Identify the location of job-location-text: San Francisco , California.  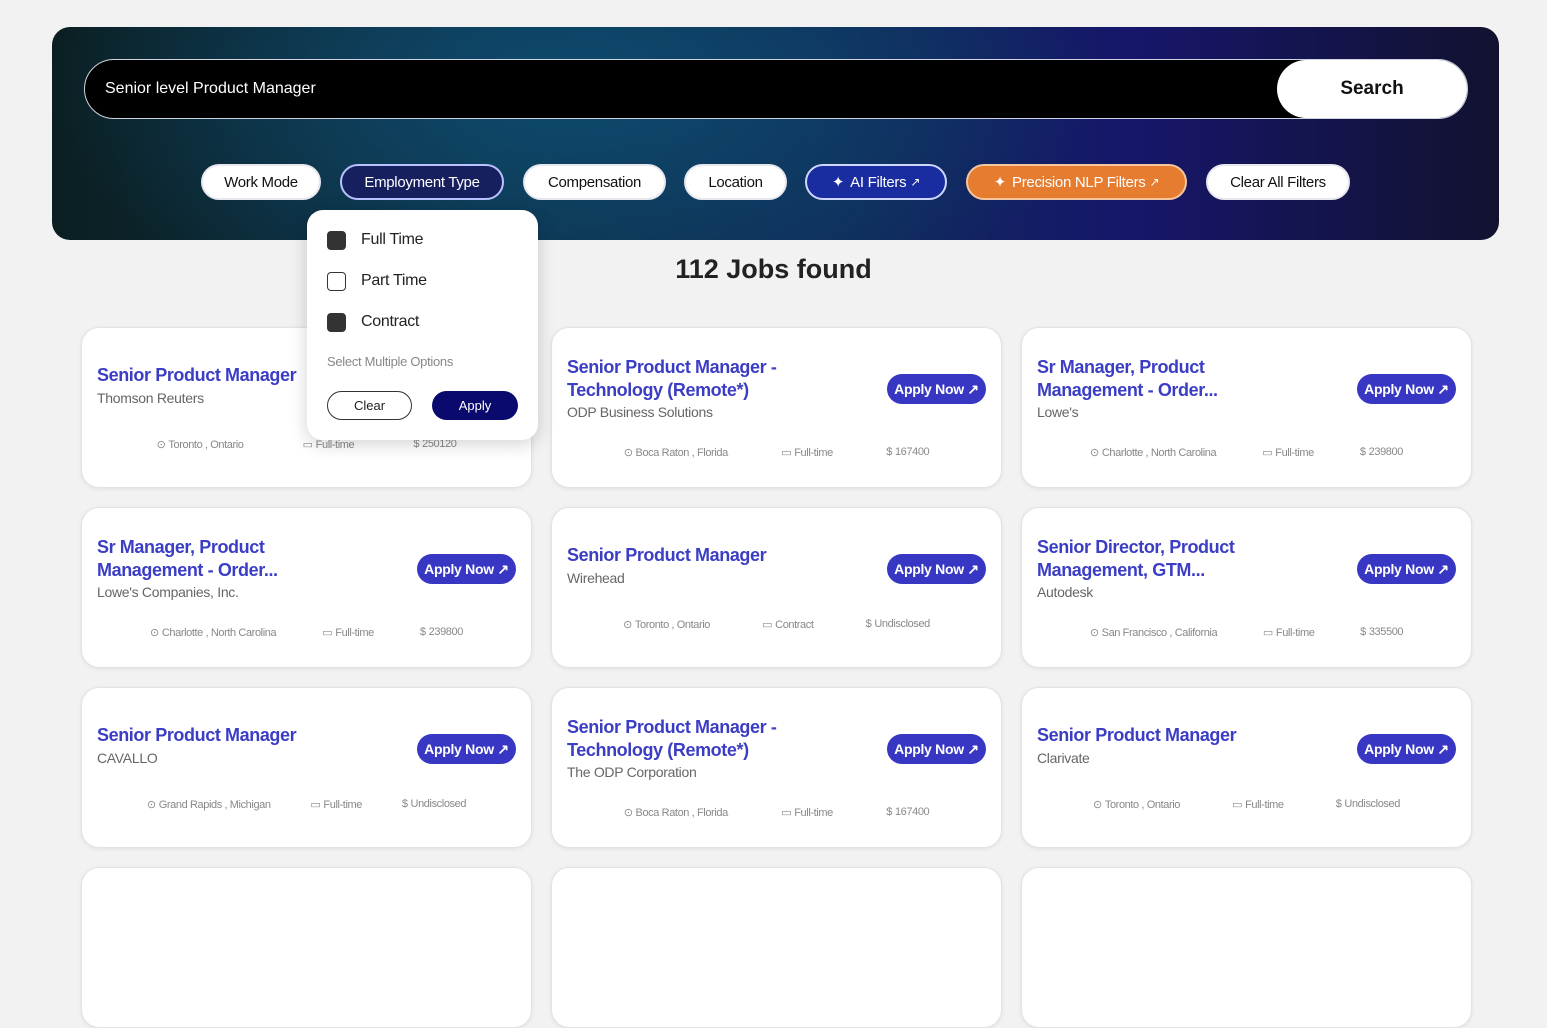
(1159, 633).